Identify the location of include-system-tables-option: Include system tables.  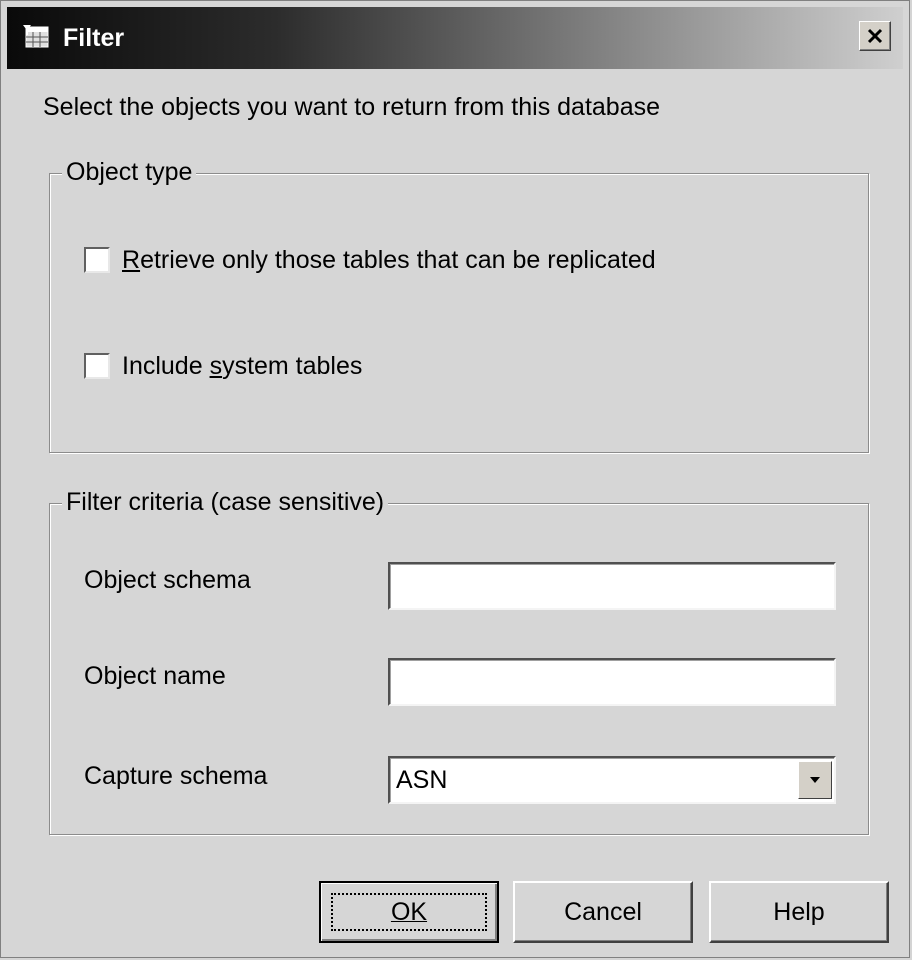
(223, 366).